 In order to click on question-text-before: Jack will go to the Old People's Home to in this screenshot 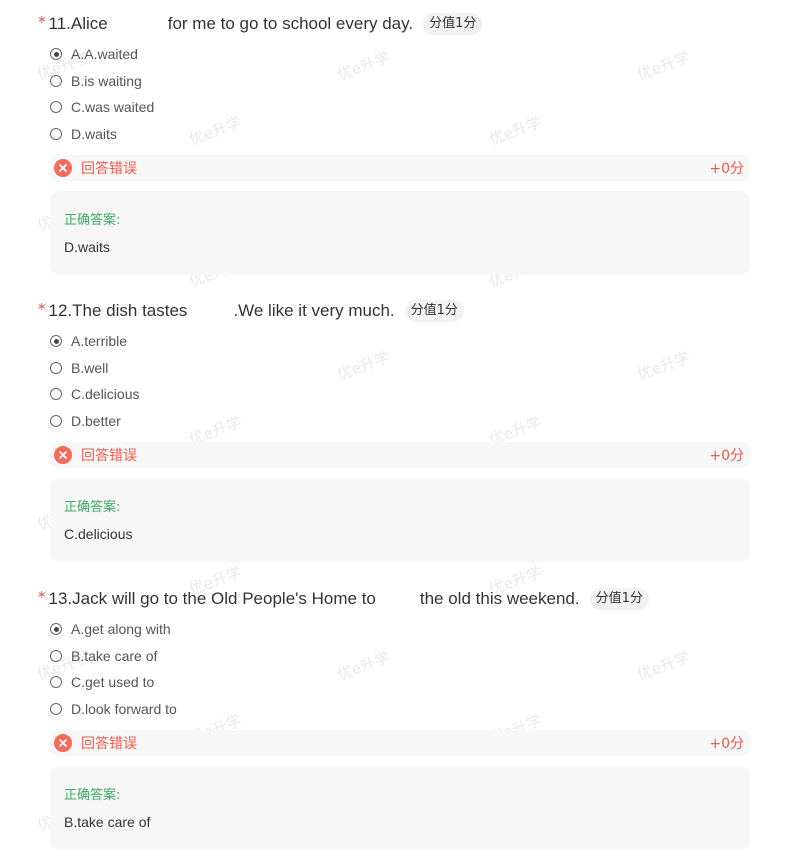, I will do `click(224, 598)`.